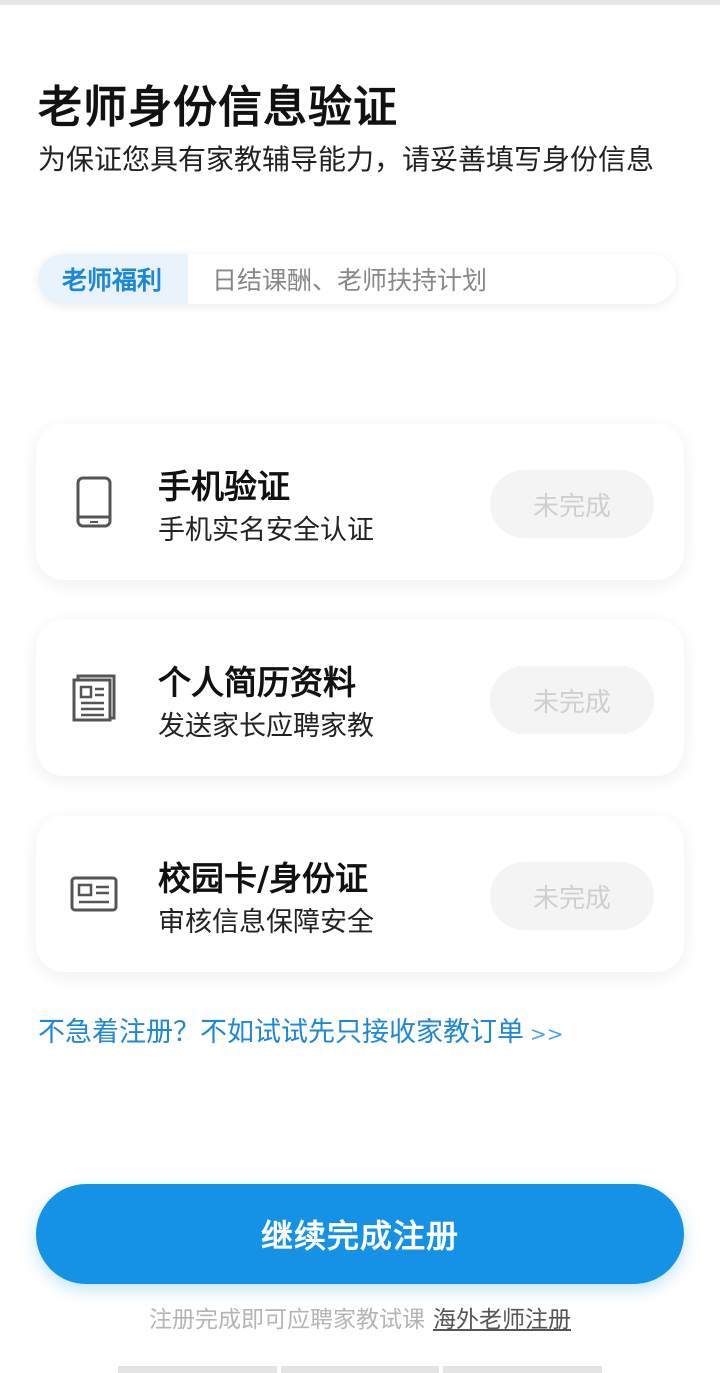 This screenshot has width=720, height=1373. I want to click on teacher-benefit-banner: 老师福利 日结课酬、老师扶持计划, so click(357, 279).